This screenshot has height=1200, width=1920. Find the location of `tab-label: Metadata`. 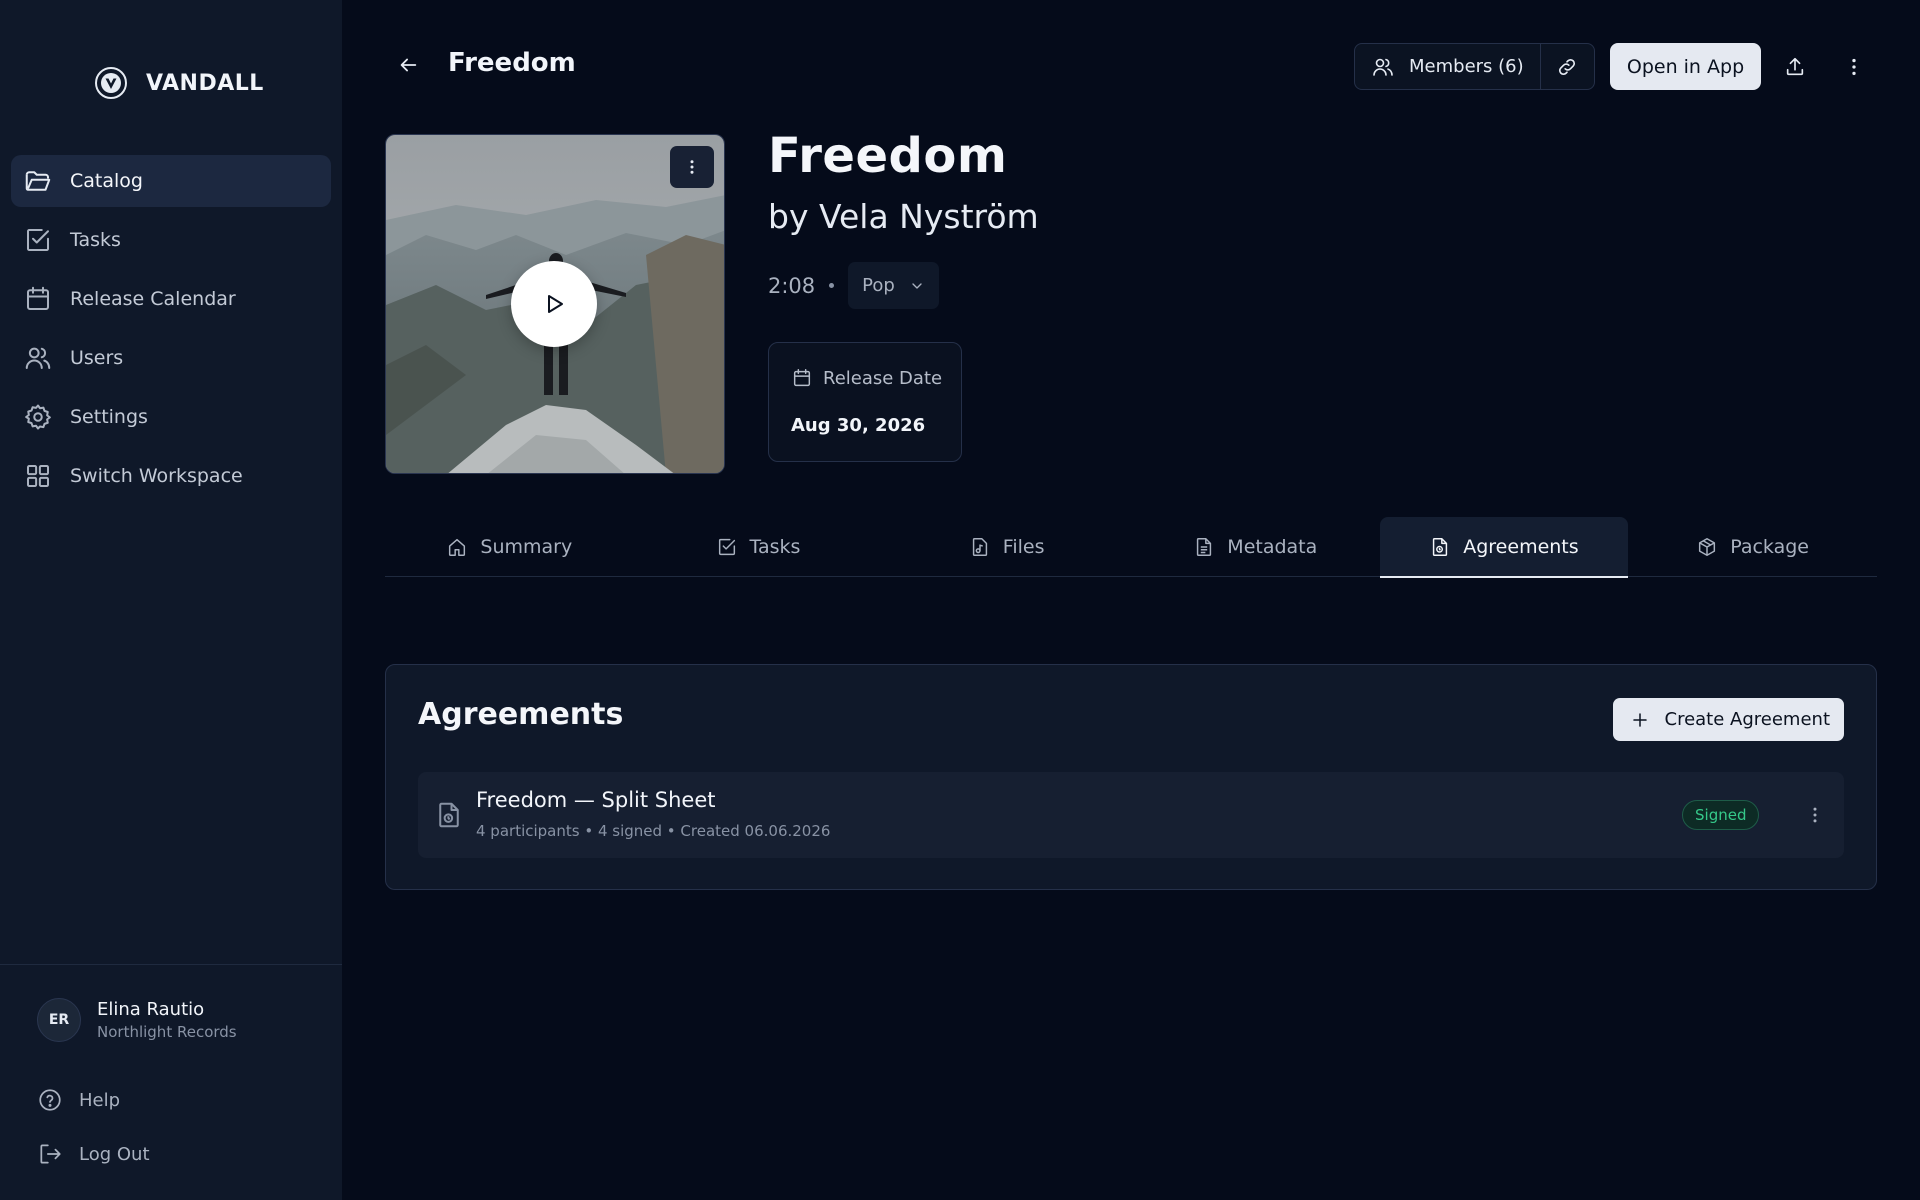

tab-label: Metadata is located at coordinates (1272, 547).